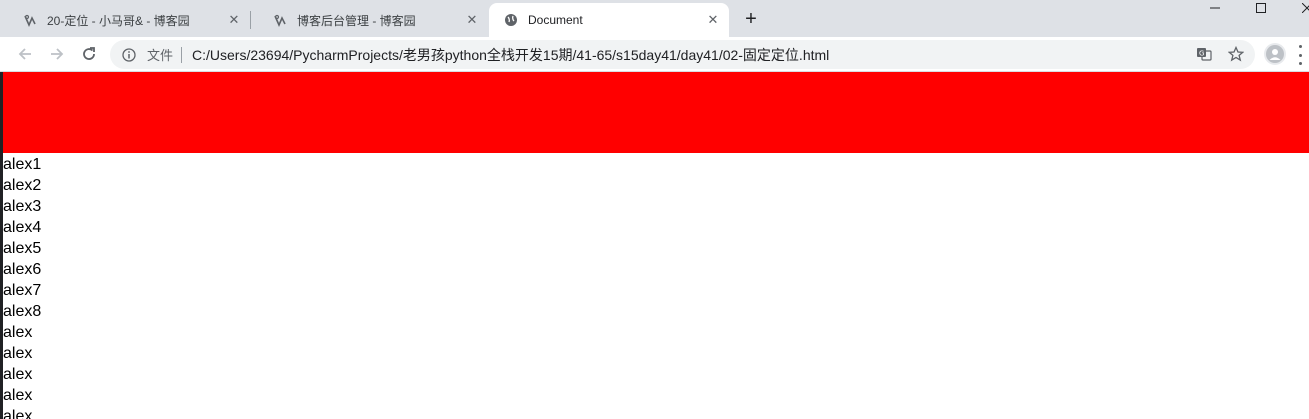  What do you see at coordinates (22, 206) in the screenshot?
I see `list-item: alex3` at bounding box center [22, 206].